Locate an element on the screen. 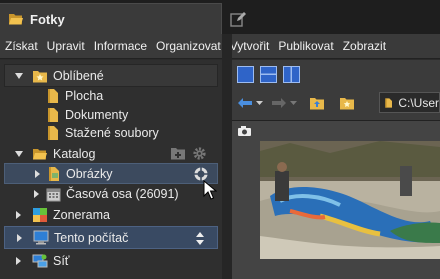  network-icon is located at coordinates (40, 261).